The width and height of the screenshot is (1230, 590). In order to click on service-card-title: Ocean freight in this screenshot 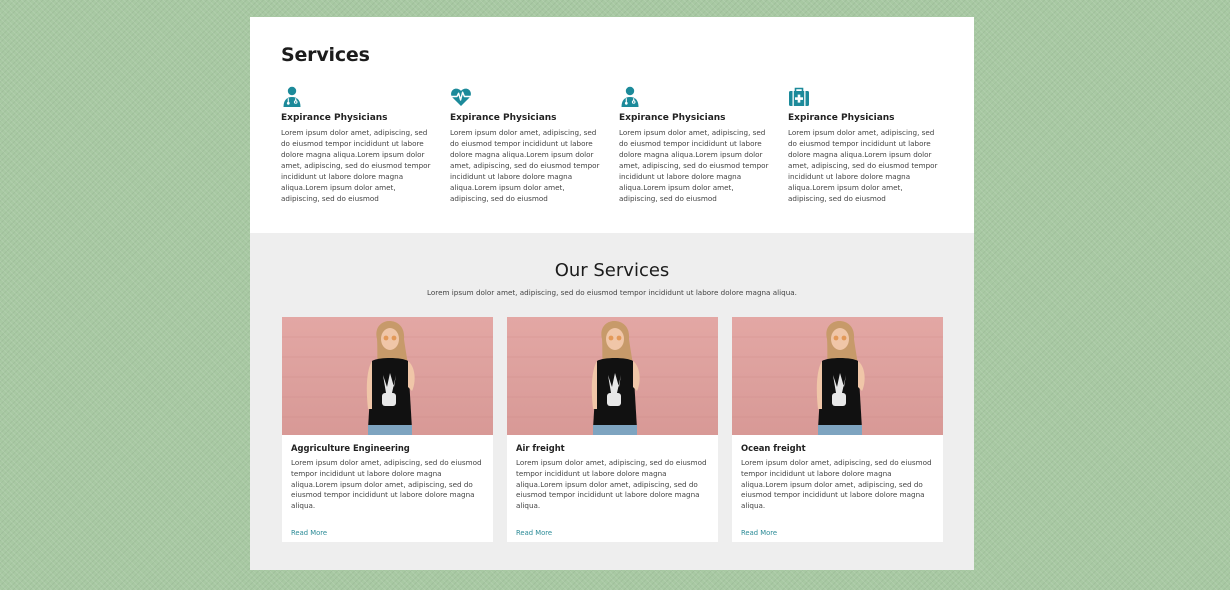, I will do `click(773, 448)`.